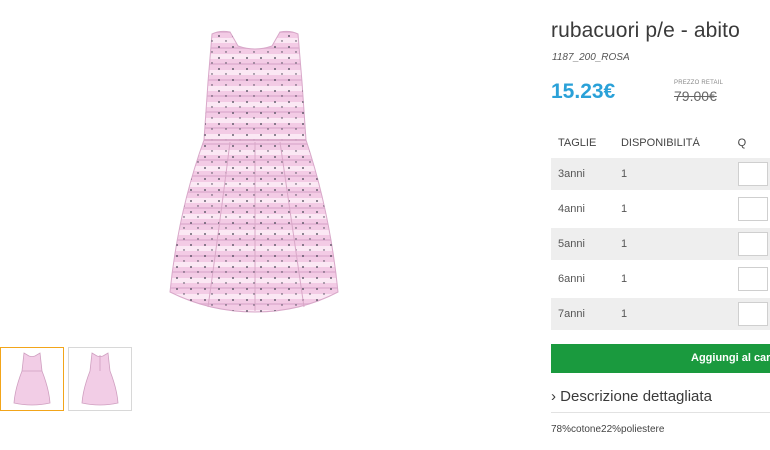  What do you see at coordinates (583, 91) in the screenshot?
I see `product-price: 15.23€` at bounding box center [583, 91].